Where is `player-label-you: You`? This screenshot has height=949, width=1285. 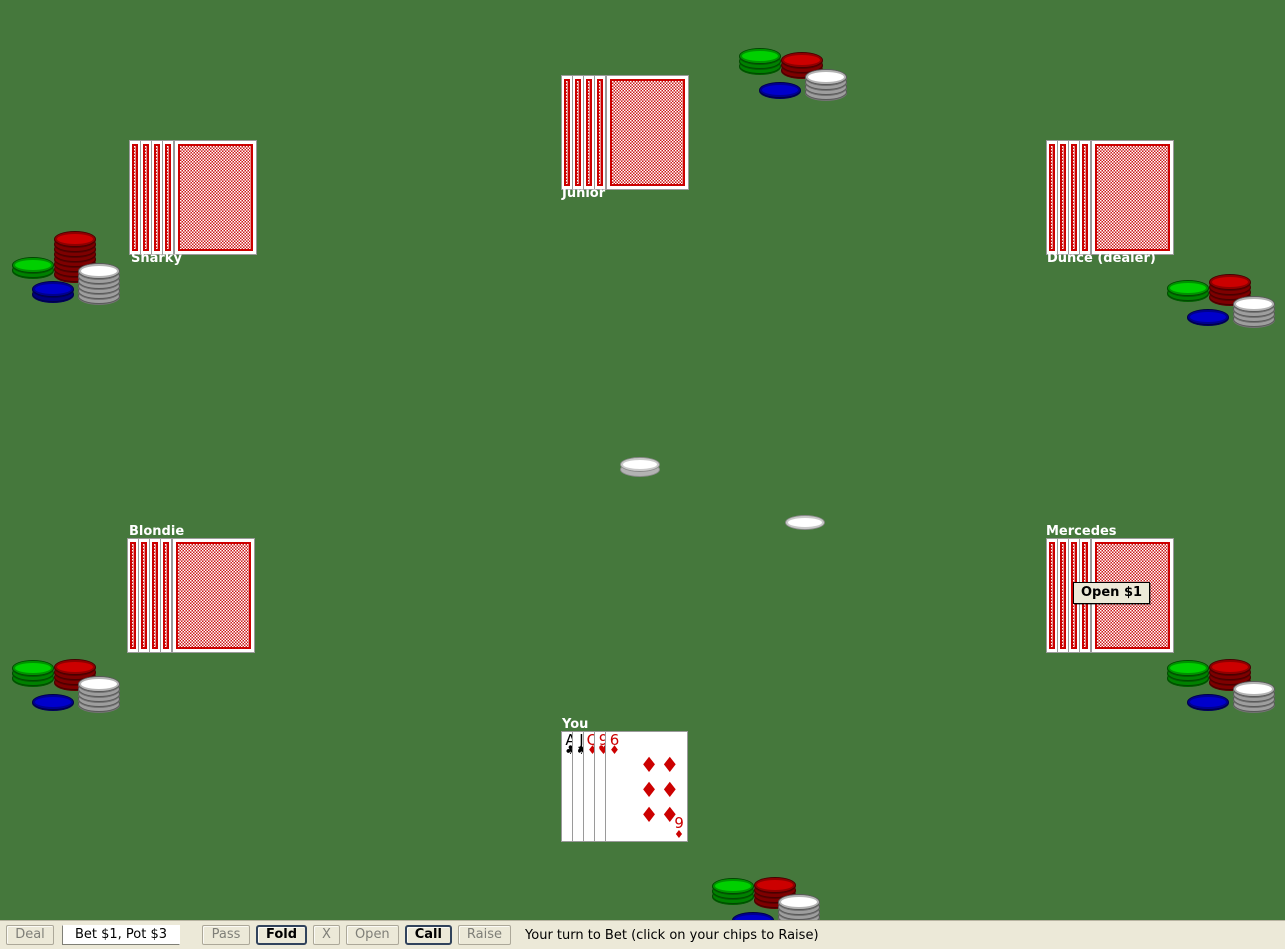 player-label-you: You is located at coordinates (575, 724).